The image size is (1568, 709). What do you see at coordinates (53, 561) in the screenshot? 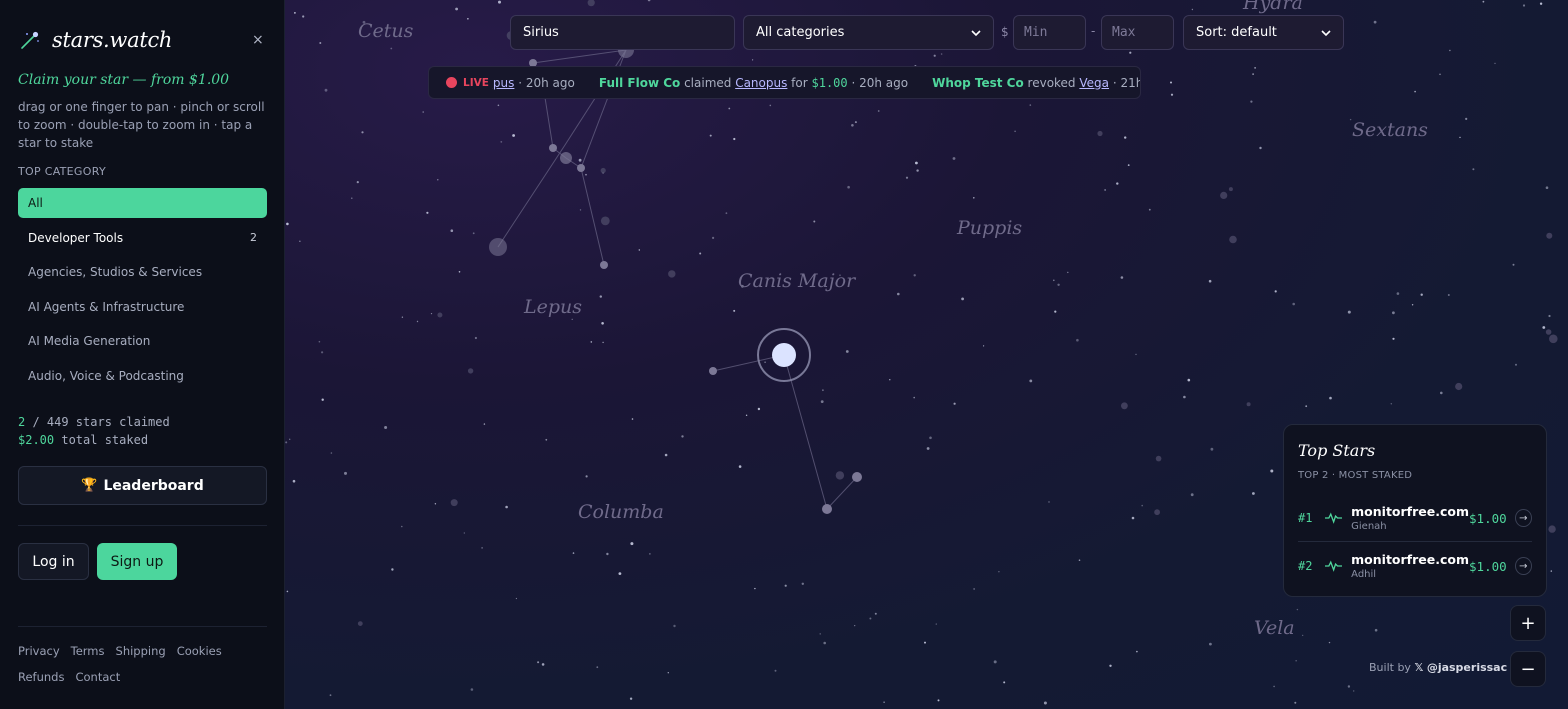
I see `login-button: Log in` at bounding box center [53, 561].